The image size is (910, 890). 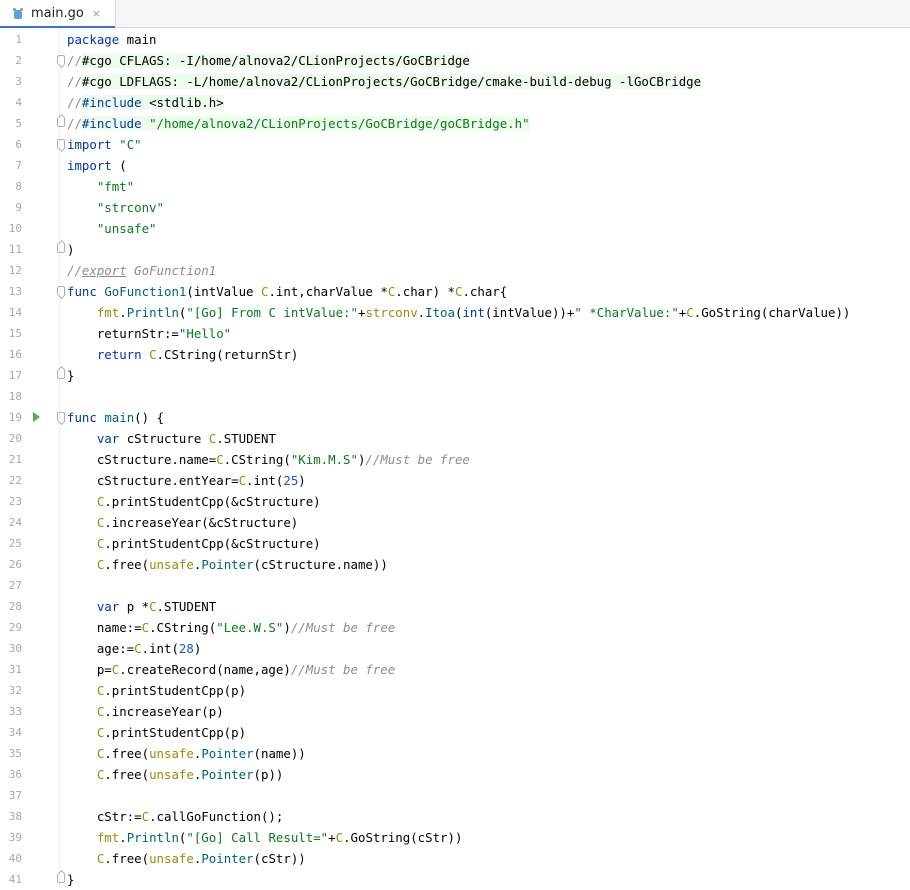 I want to click on code-text: p=C.createRecord(name,age)//Must be free, so click(x=231, y=669).